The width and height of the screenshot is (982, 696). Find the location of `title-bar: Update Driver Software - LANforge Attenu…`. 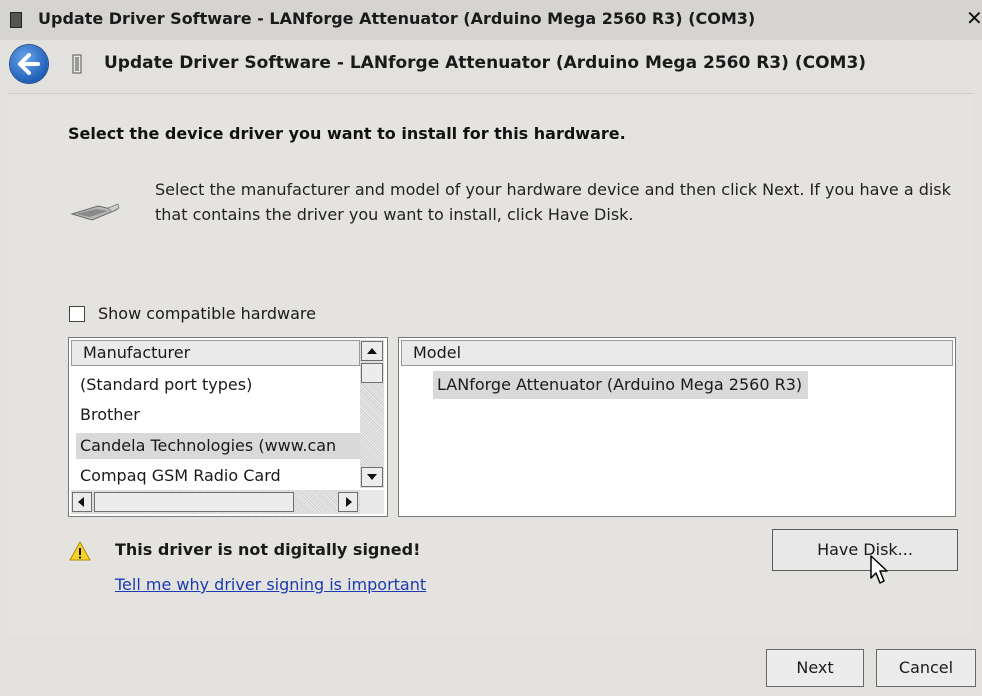

title-bar: Update Driver Software - LANforge Attenu… is located at coordinates (491, 20).